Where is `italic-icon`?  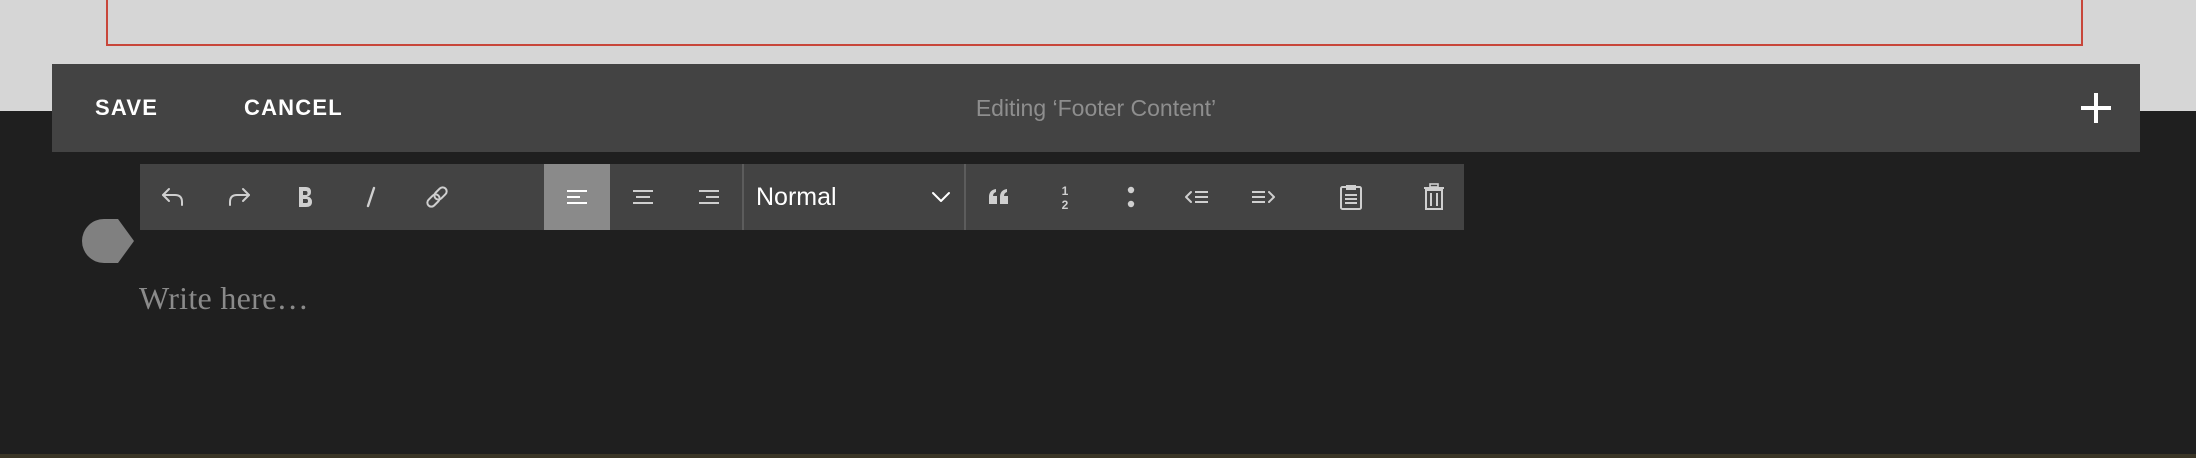 italic-icon is located at coordinates (371, 197).